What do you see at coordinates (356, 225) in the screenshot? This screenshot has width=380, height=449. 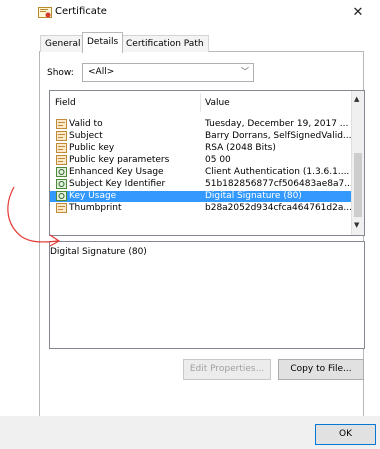 I see `scroll-down-icon: ▼` at bounding box center [356, 225].